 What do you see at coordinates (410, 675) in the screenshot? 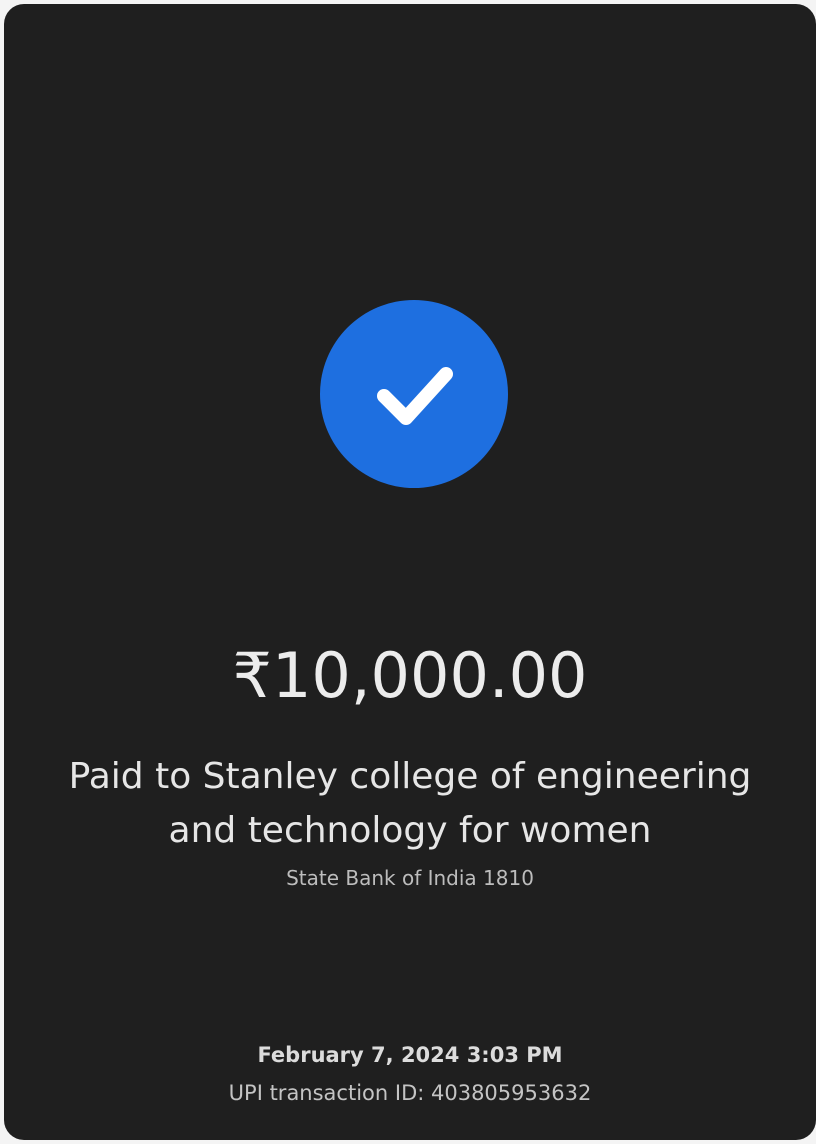
I see `payment-amount: ₹10,000.00` at bounding box center [410, 675].